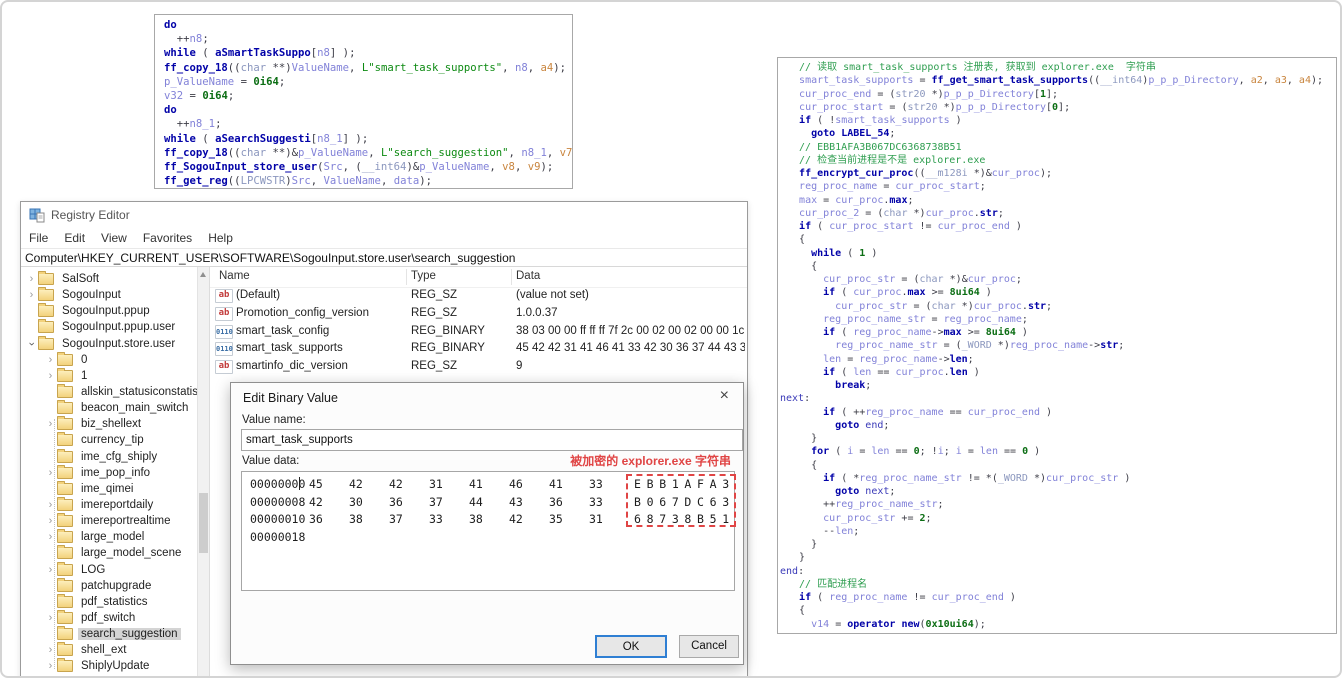  I want to click on tree-item-ime_qimei: ime_qimei, so click(109, 488).